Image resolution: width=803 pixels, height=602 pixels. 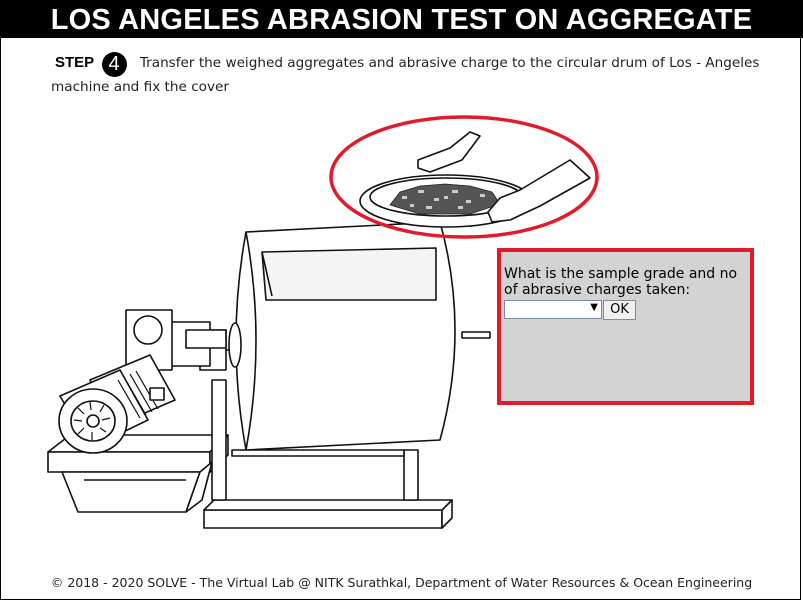 I want to click on chevron-down-icon: ▼, so click(x=594, y=307).